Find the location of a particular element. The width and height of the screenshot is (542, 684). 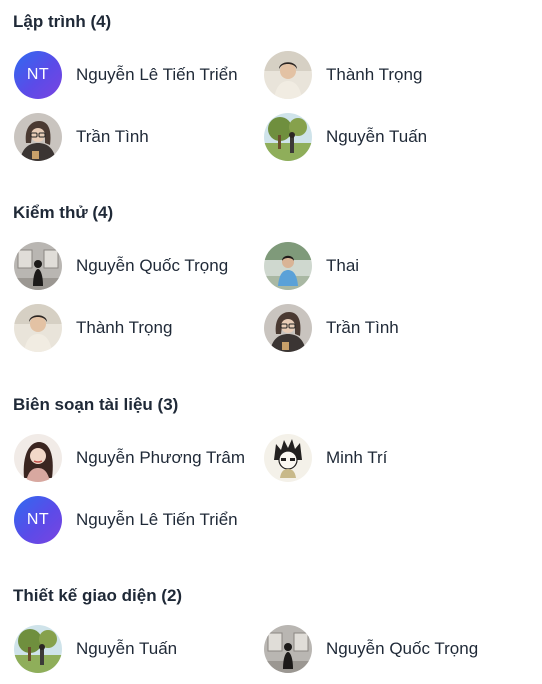

member-name: Nguyễn Phương Trâm is located at coordinates (160, 457).